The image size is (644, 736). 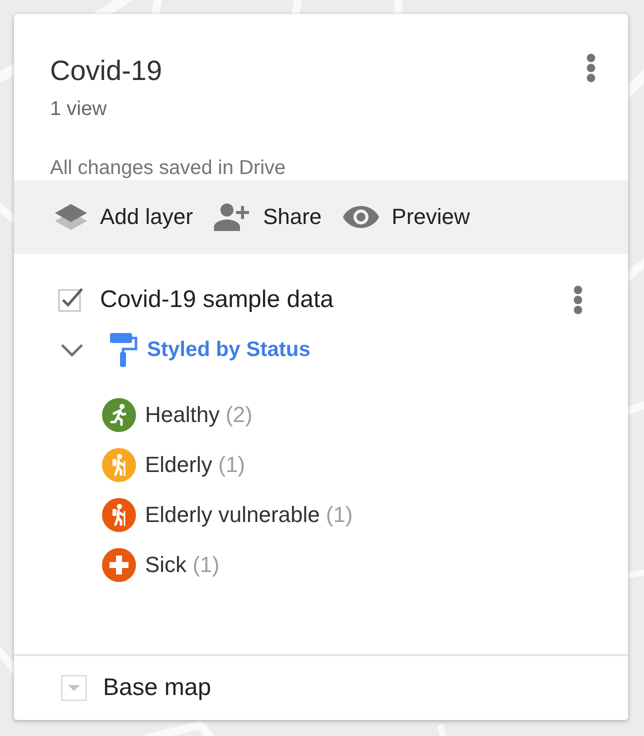 I want to click on checkbox, so click(x=71, y=300).